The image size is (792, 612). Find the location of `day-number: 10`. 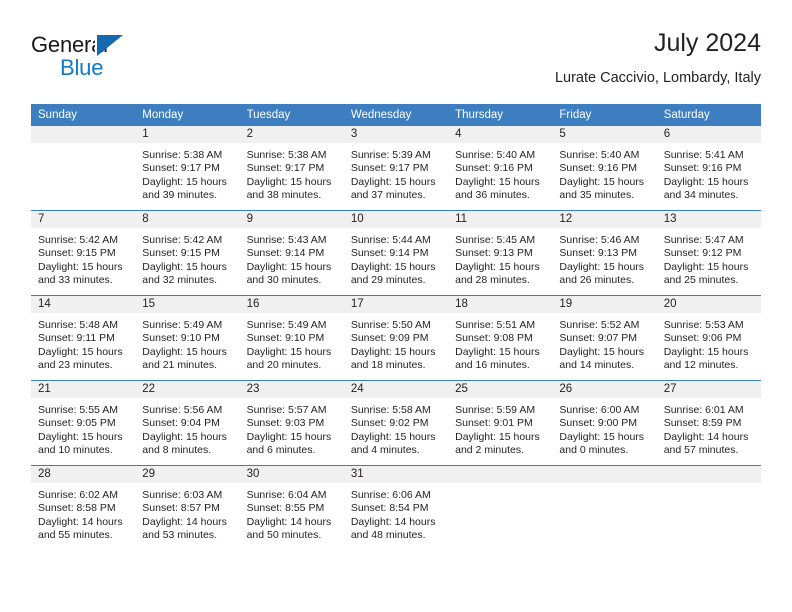

day-number: 10 is located at coordinates (396, 219).